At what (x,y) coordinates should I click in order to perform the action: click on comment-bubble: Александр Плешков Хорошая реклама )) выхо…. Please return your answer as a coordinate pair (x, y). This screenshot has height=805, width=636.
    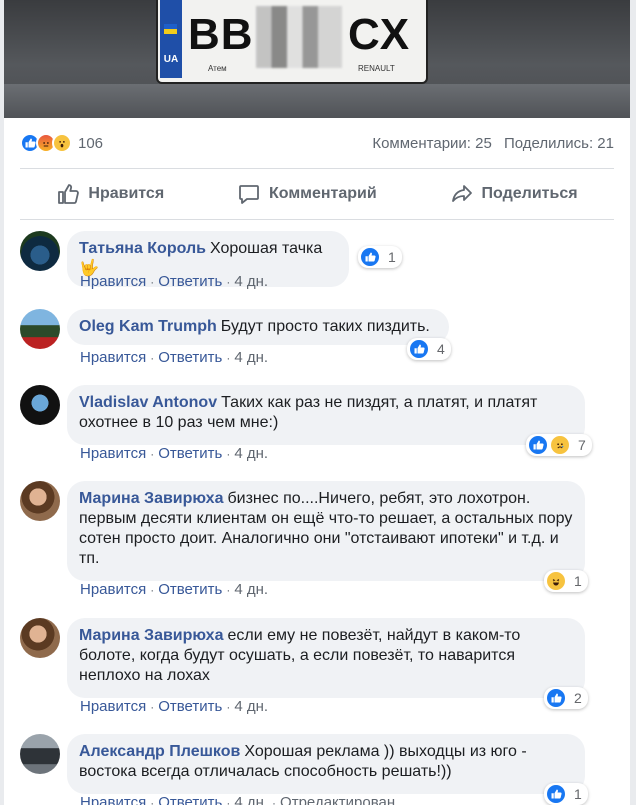
    Looking at the image, I should click on (326, 764).